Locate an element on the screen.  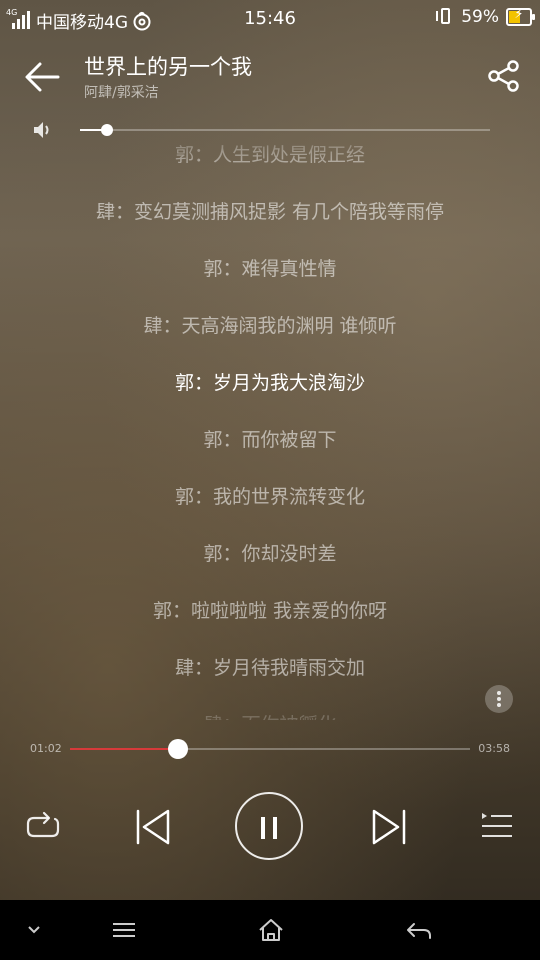
home-icon is located at coordinates (271, 930).